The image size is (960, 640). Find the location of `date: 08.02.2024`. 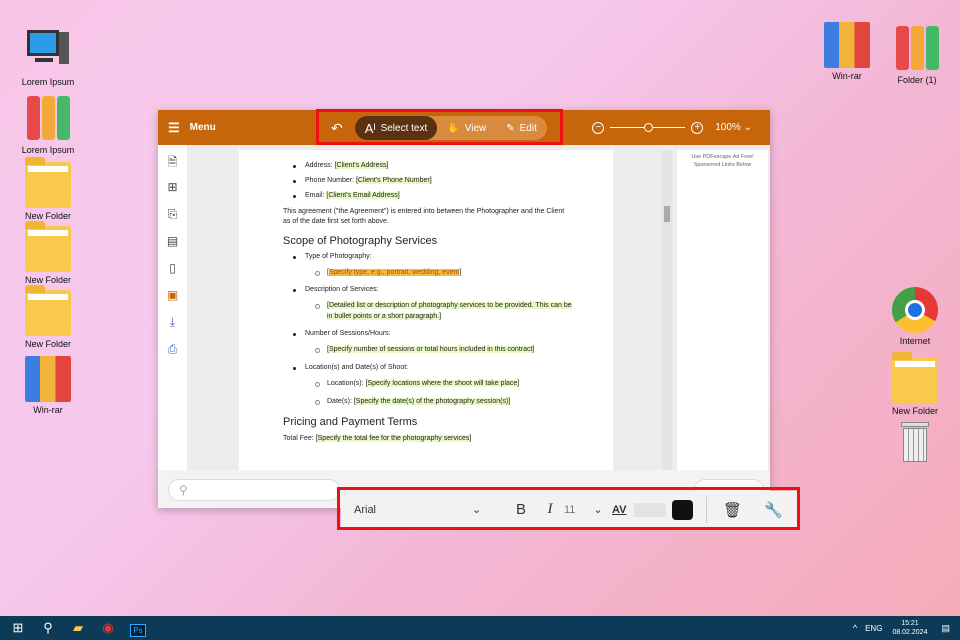

date: 08.02.2024 is located at coordinates (910, 632).